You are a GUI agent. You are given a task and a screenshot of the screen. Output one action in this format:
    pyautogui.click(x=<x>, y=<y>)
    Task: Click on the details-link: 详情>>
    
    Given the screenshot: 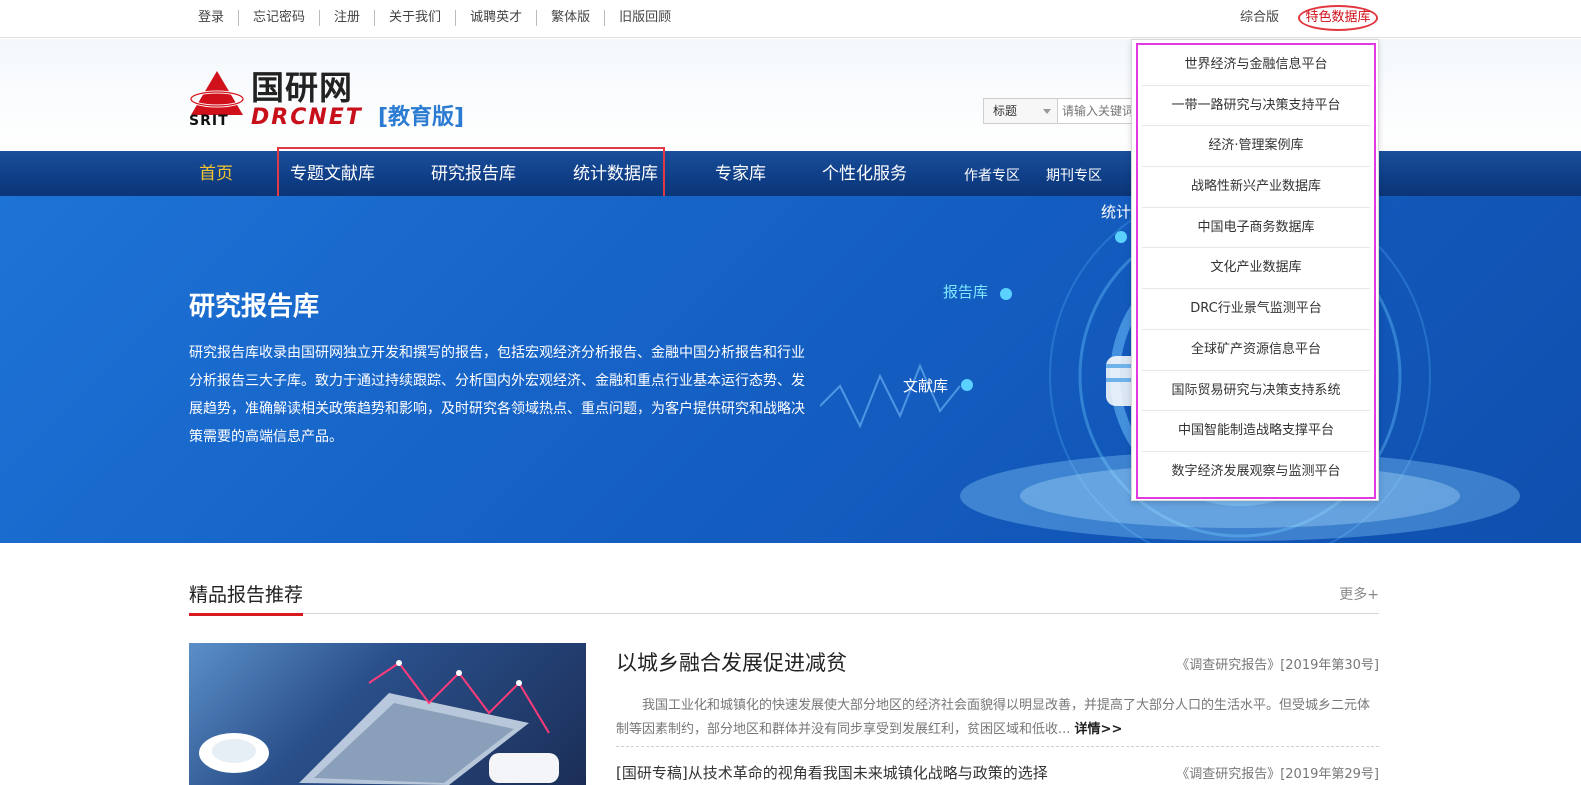 What is the action you would take?
    pyautogui.click(x=1099, y=729)
    